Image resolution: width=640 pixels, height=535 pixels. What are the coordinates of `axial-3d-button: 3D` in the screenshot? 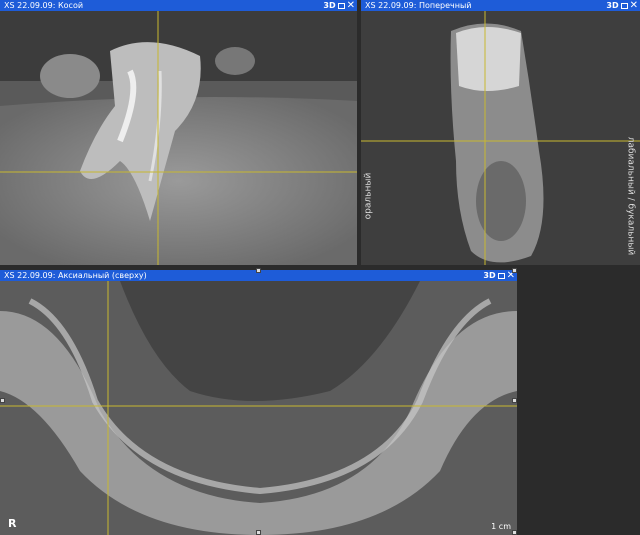 It's located at (489, 275).